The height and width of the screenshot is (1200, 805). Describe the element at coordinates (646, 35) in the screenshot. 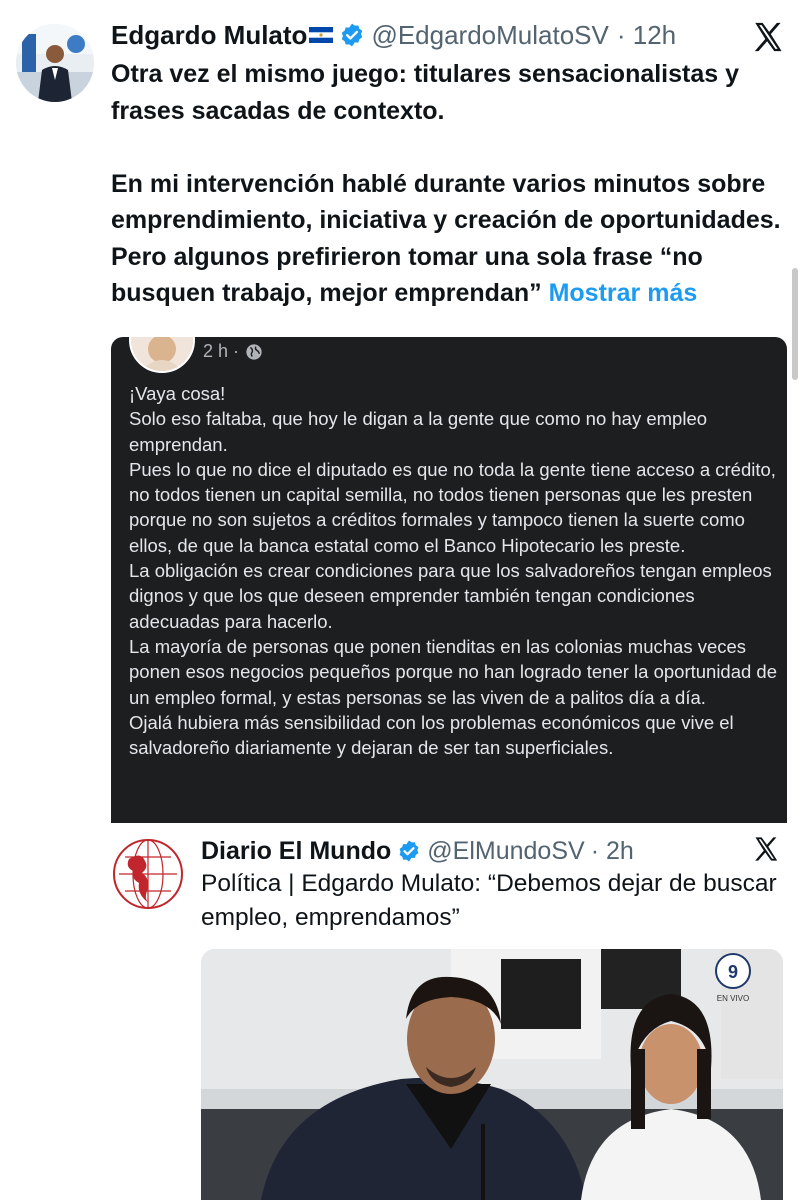

I see `tweet-time: · 12h` at that location.